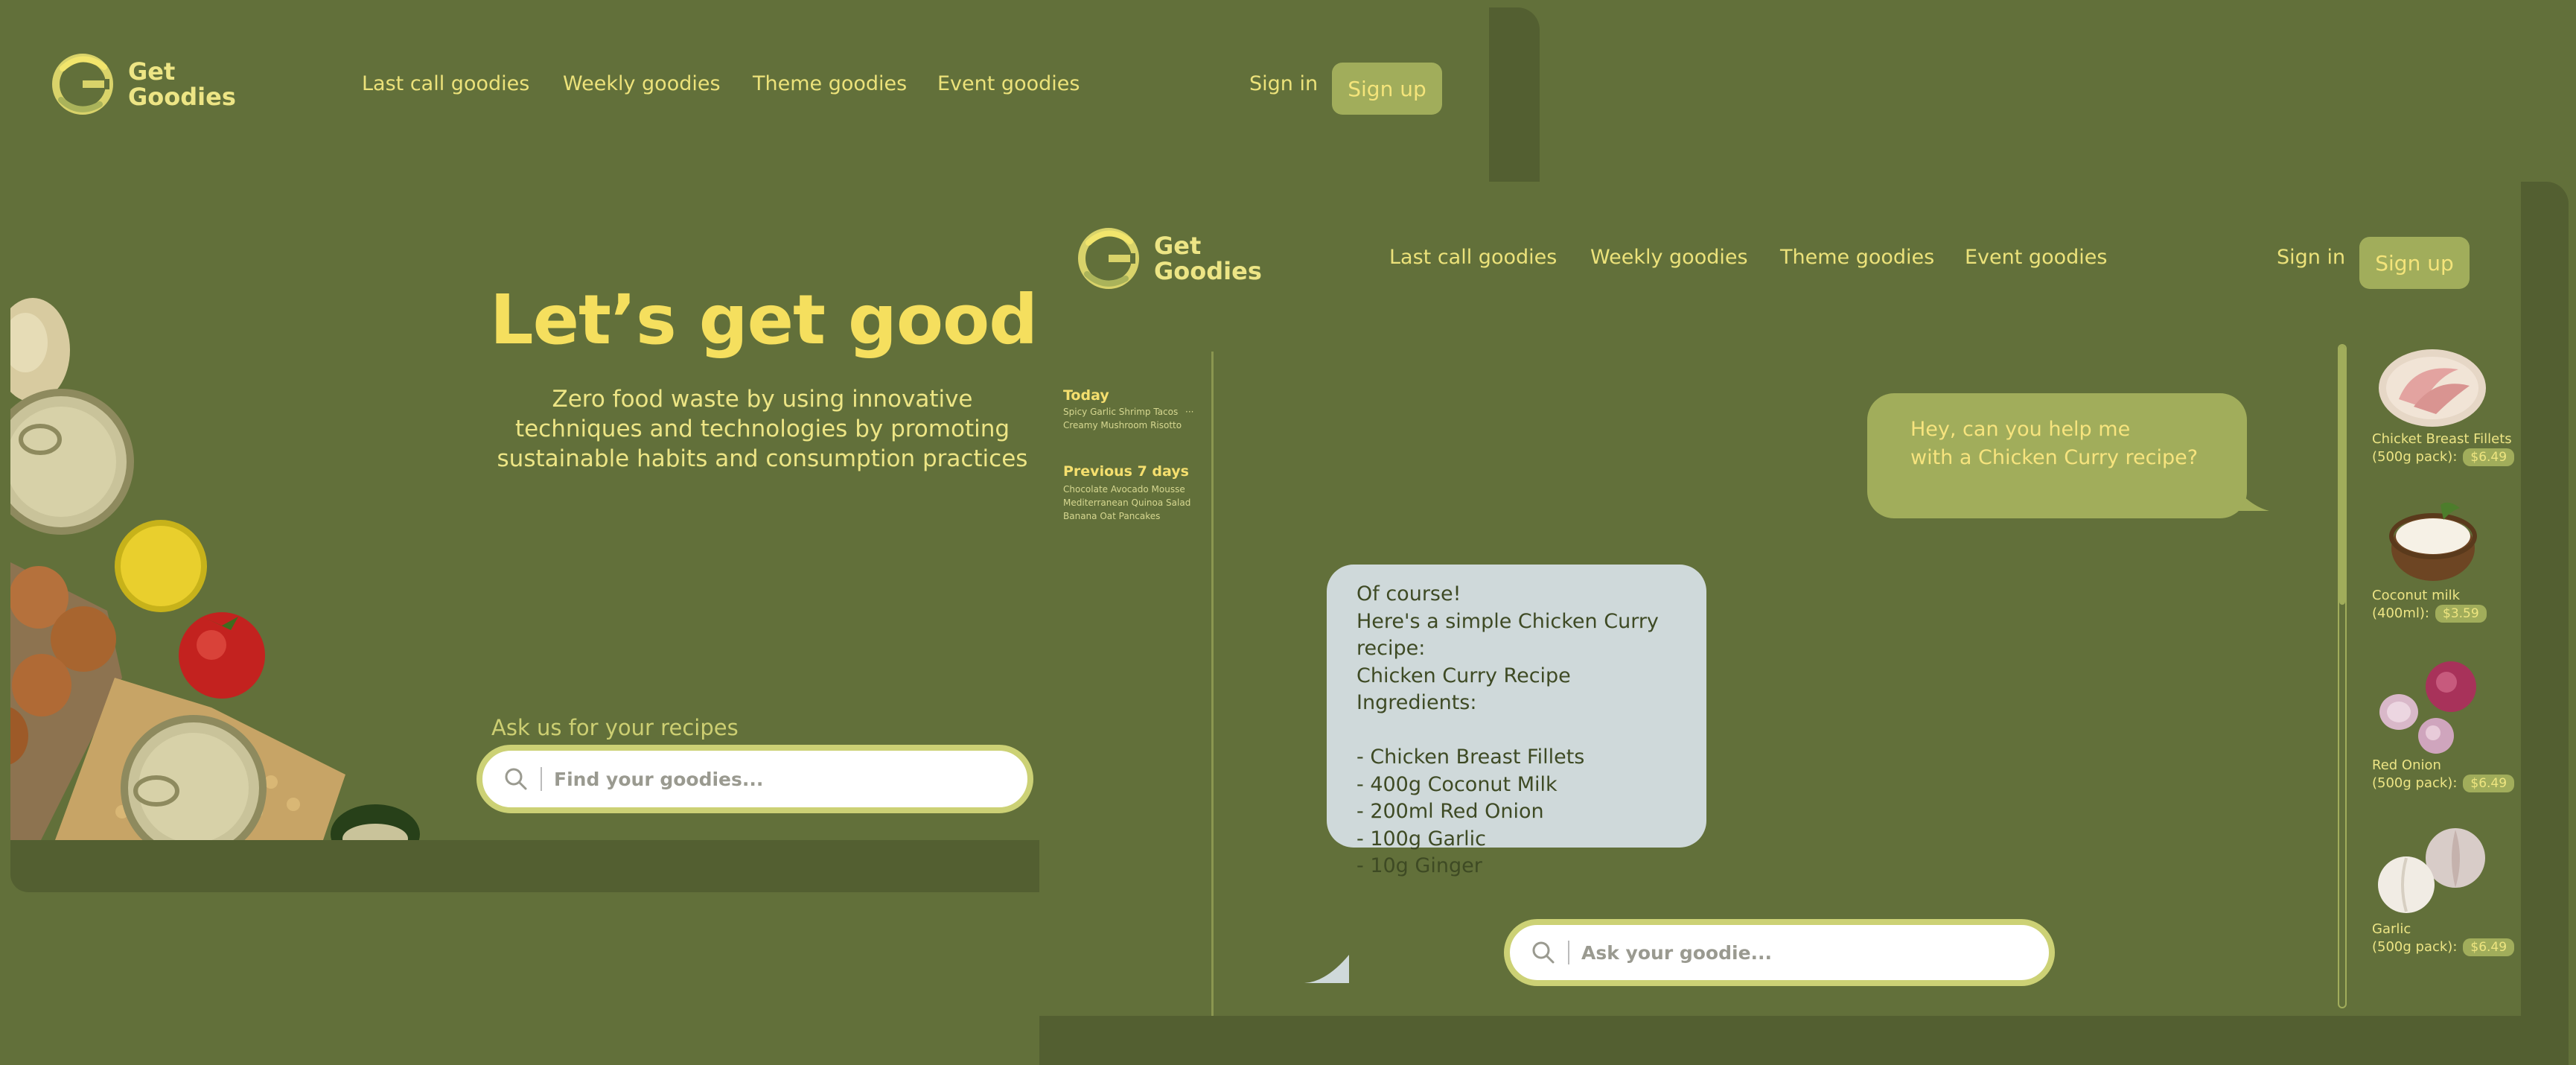 The width and height of the screenshot is (2576, 1065). I want to click on hero-subtitle-line: techniques and technologies by promoting, so click(762, 429).